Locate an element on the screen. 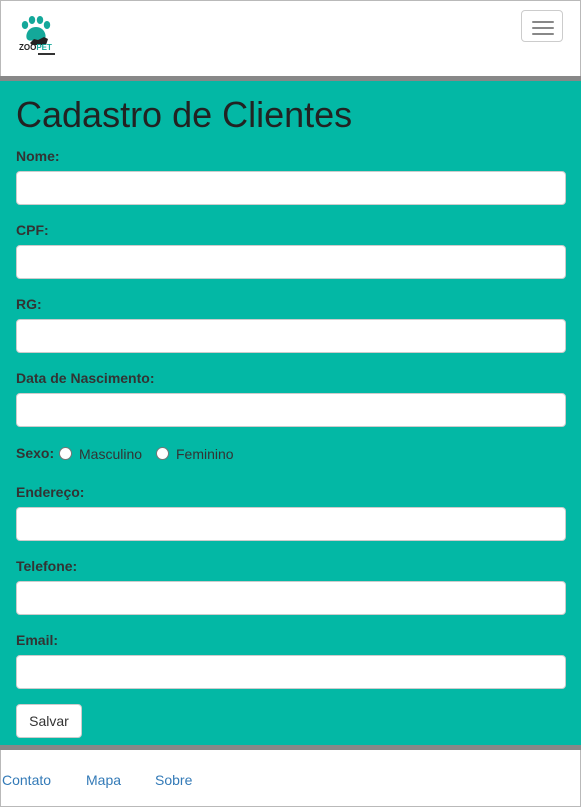 This screenshot has height=808, width=581. endereco-label: Endereço: is located at coordinates (50, 492).